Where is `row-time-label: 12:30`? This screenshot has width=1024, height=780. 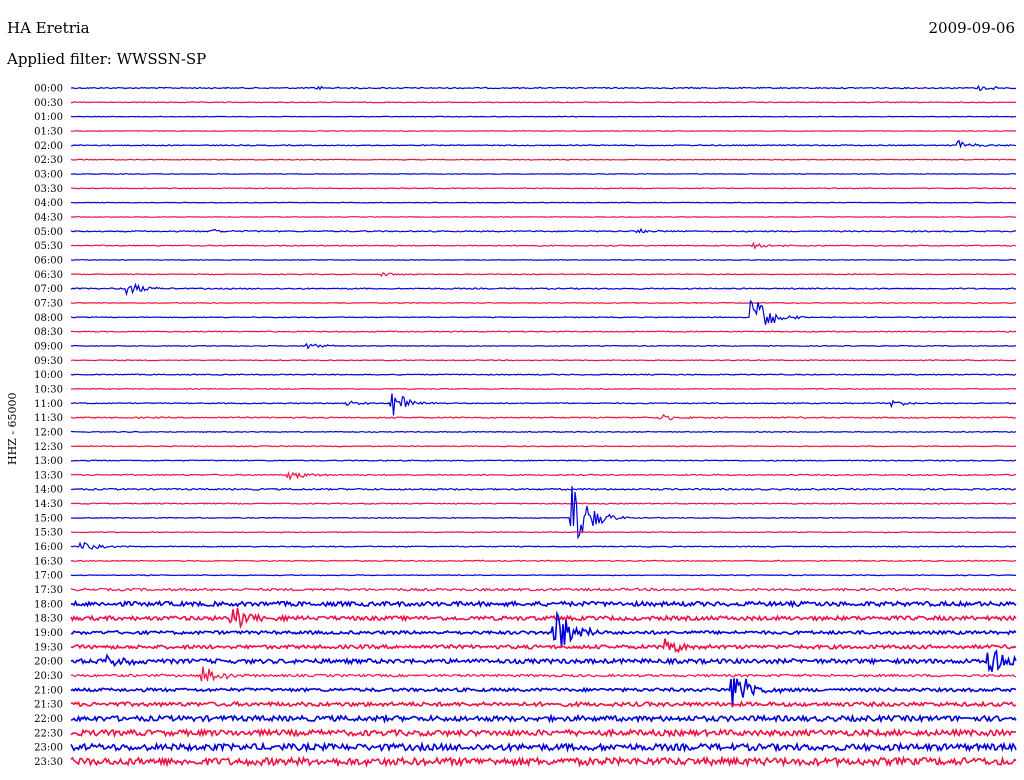 row-time-label: 12:30 is located at coordinates (48, 447).